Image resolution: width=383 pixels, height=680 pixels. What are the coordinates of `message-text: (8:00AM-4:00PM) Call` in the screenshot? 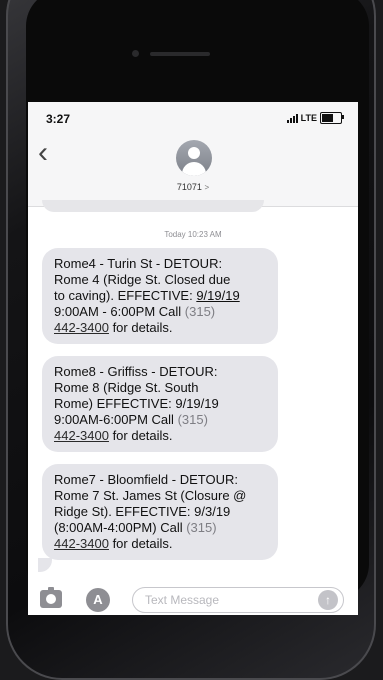 It's located at (120, 527).